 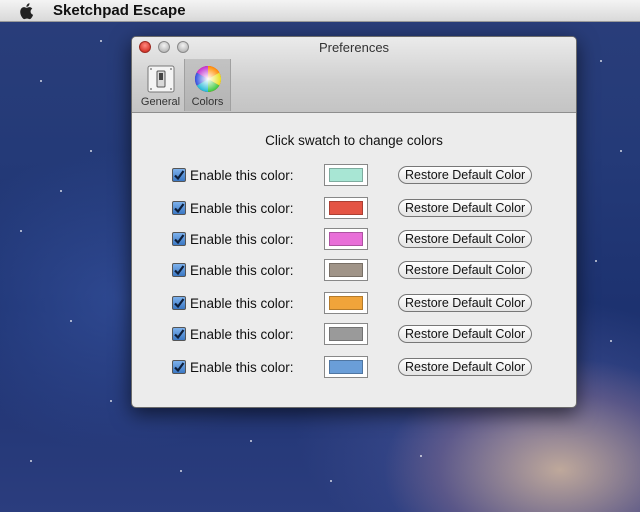 What do you see at coordinates (320, 11) in the screenshot?
I see `menu-bar: Sketchpad Escape` at bounding box center [320, 11].